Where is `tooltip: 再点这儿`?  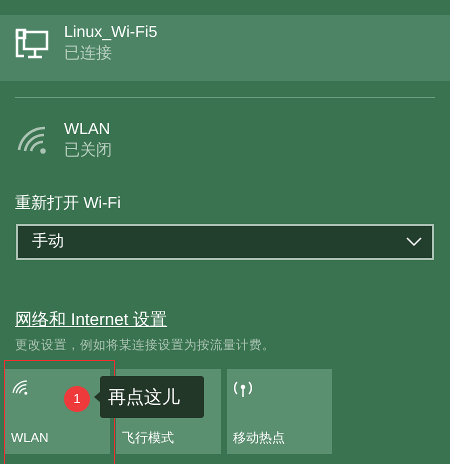
tooltip: 再点这儿 is located at coordinates (152, 397).